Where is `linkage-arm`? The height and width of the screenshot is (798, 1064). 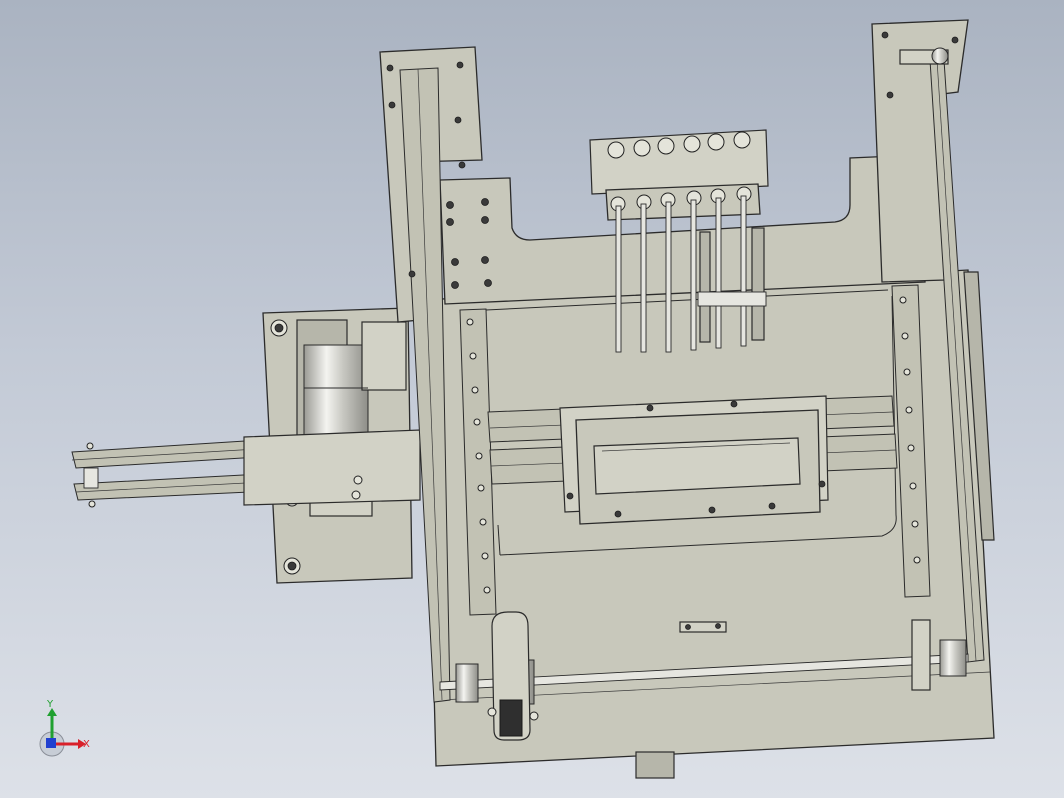 linkage-arm is located at coordinates (246, 468).